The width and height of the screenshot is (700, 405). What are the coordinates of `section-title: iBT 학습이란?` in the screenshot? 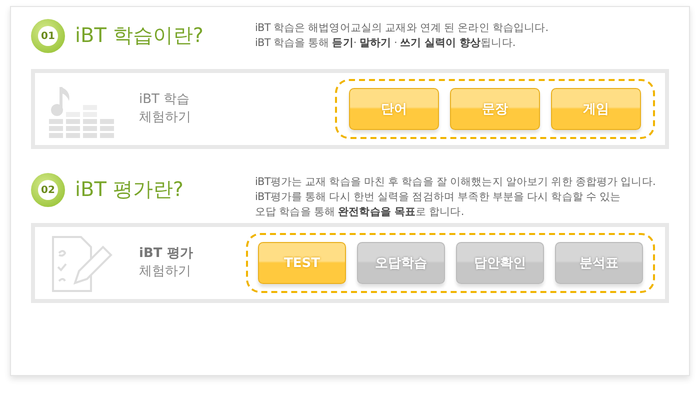 It's located at (139, 35).